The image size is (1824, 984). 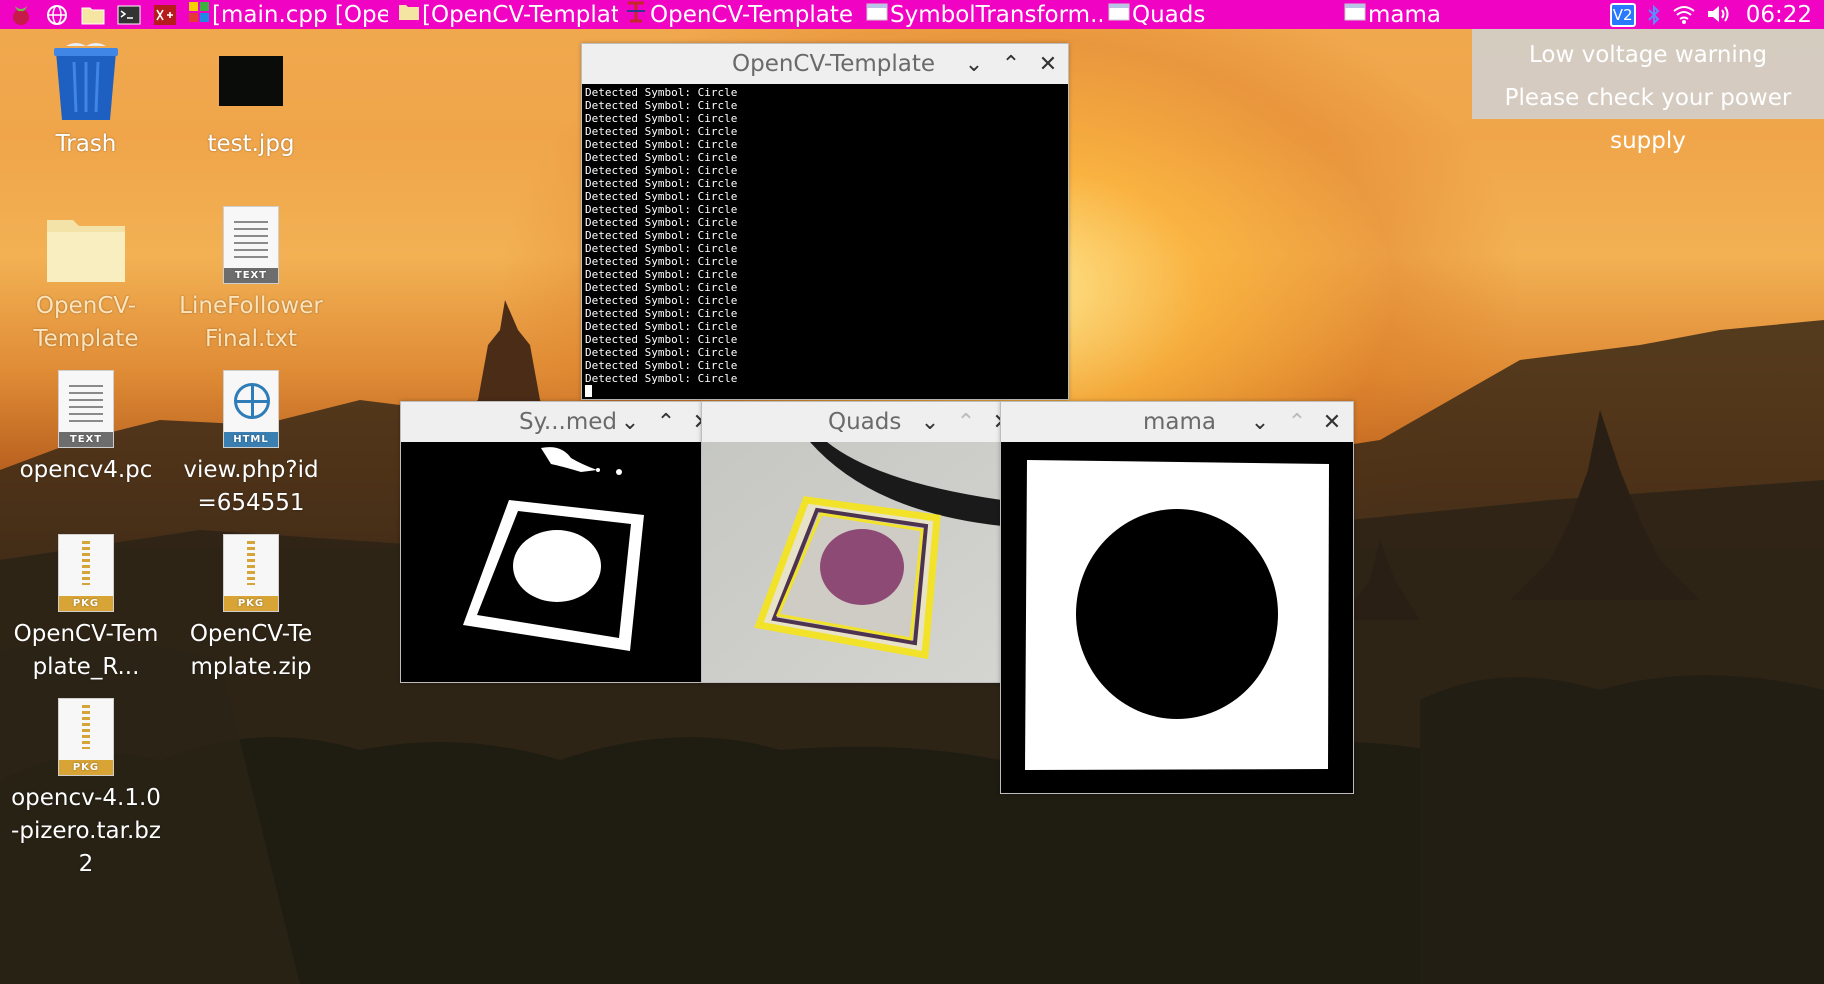 I want to click on window-title: mama, so click(x=1179, y=422).